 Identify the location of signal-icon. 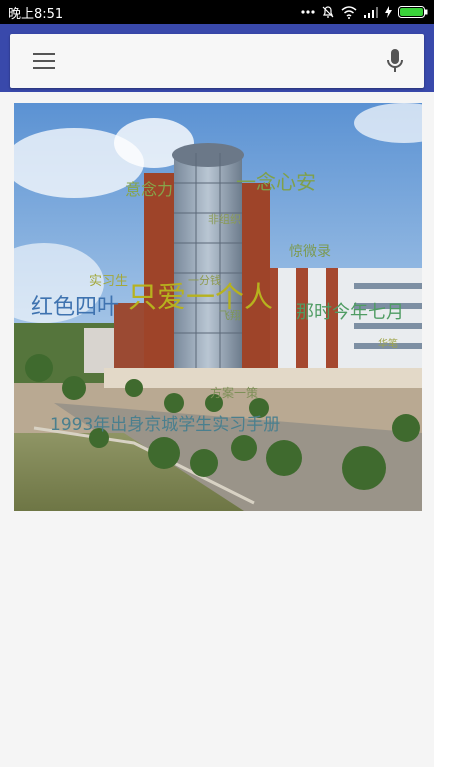
(371, 12).